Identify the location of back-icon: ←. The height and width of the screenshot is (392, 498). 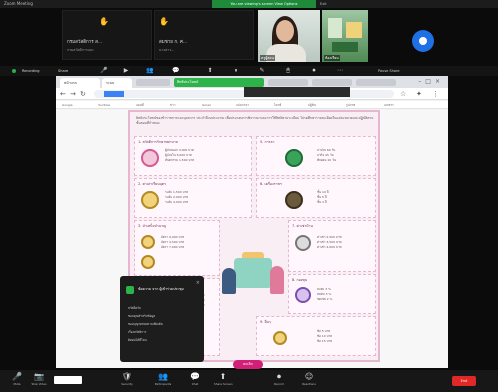
(63, 94).